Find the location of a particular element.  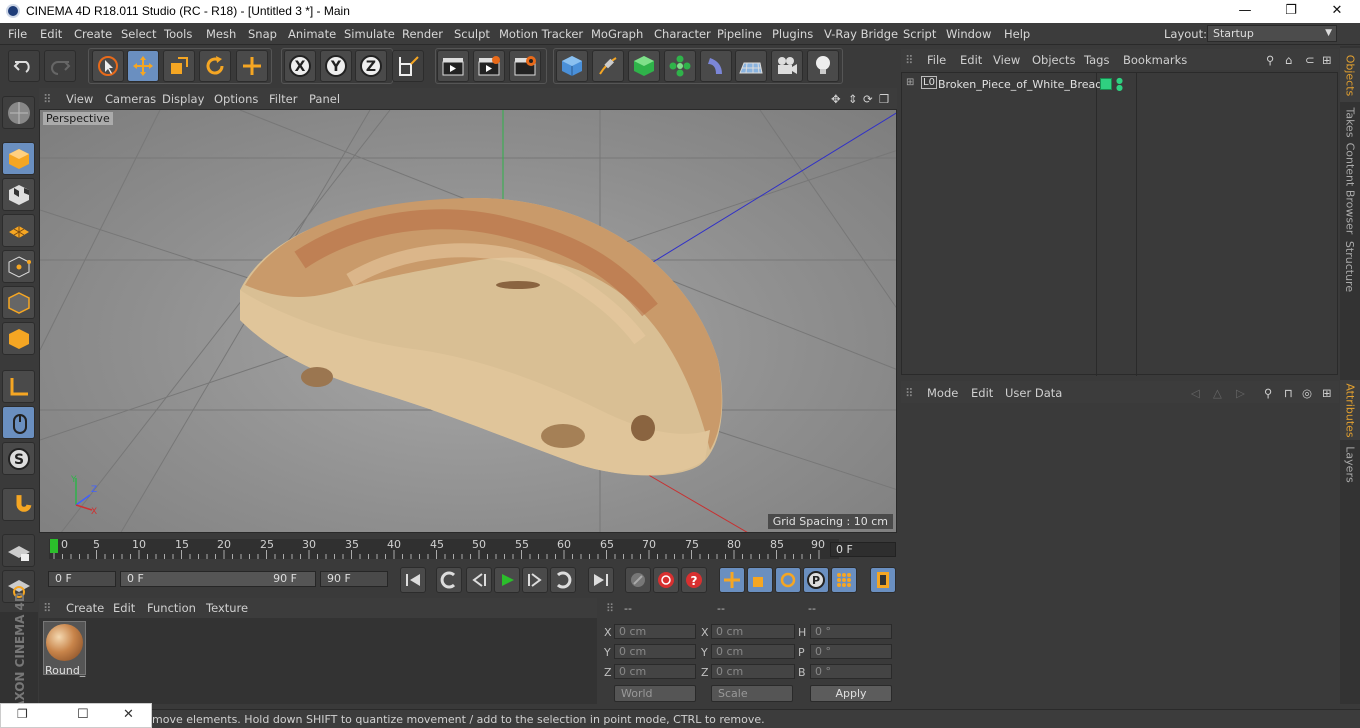

material-menu-texture: Texture is located at coordinates (227, 608).